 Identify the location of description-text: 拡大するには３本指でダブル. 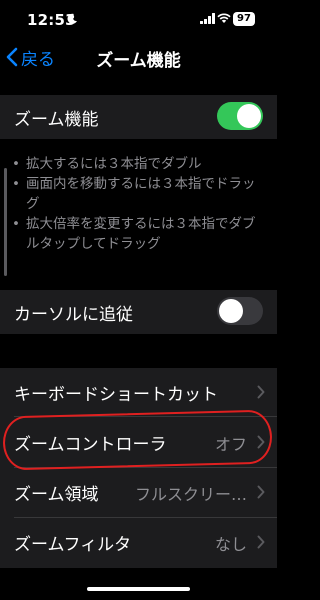
(114, 164).